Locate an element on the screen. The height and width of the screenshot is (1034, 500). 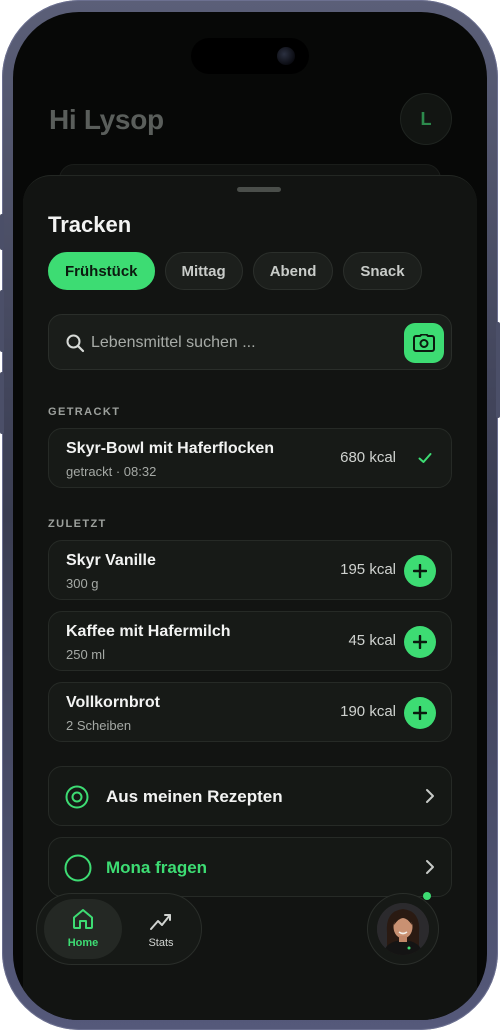
target-icon is located at coordinates (77, 797).